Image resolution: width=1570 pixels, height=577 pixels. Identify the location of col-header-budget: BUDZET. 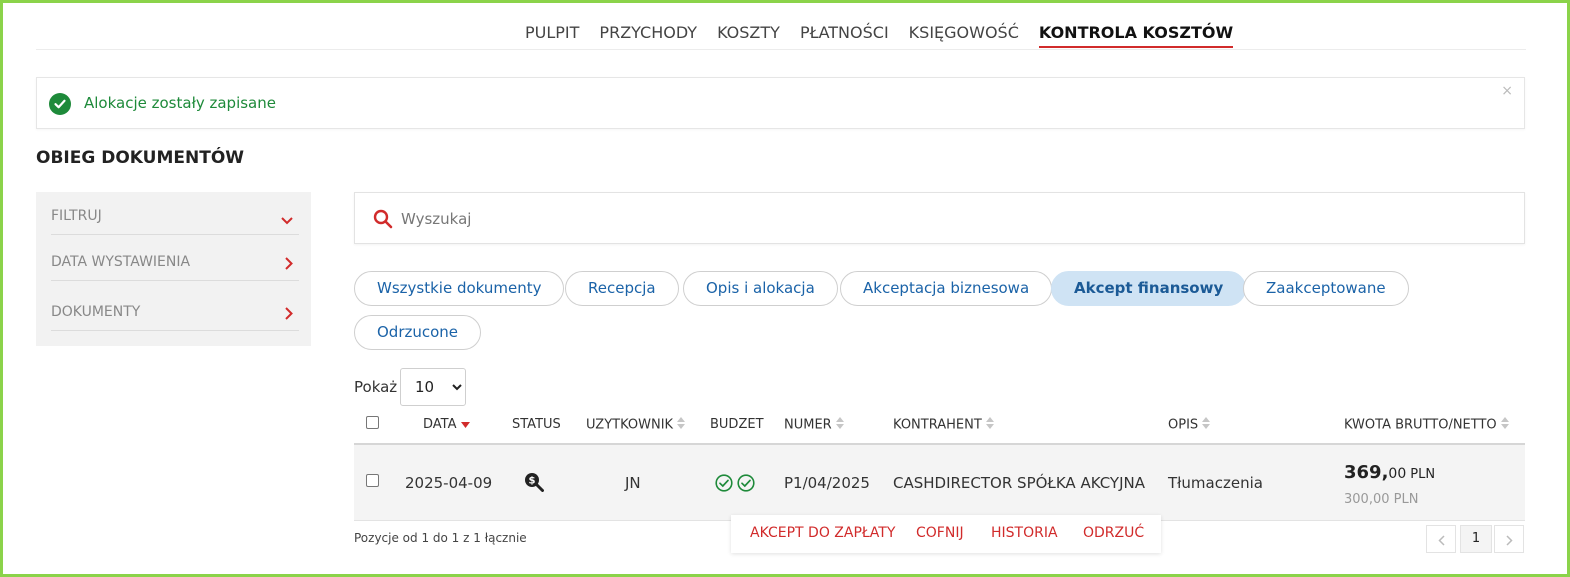
(737, 424).